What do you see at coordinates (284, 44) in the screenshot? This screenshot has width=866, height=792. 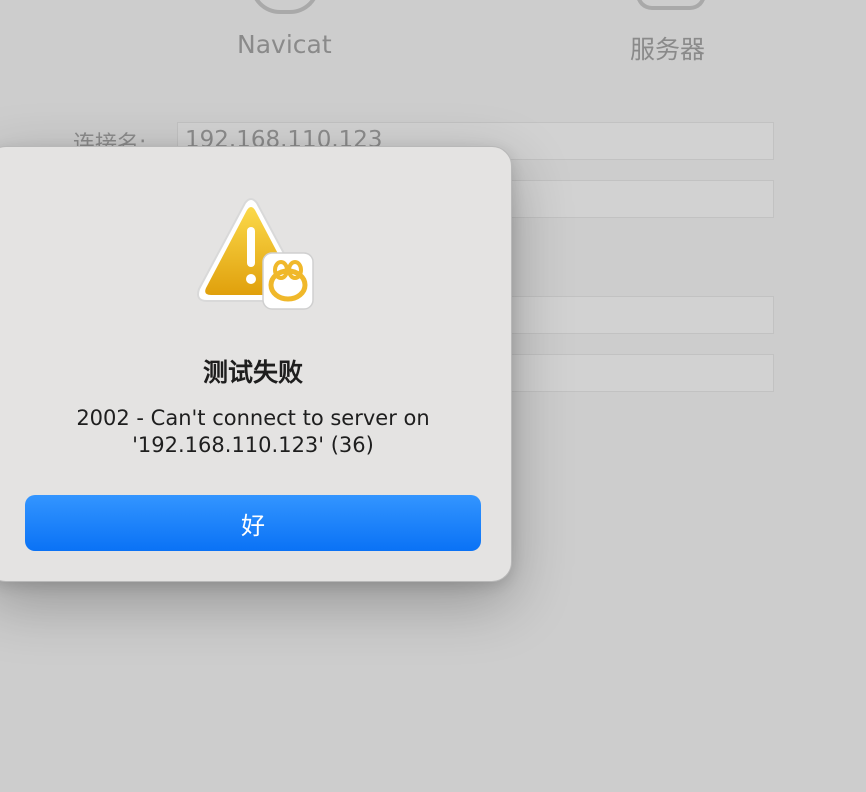 I see `tab-navicat: Navicat` at bounding box center [284, 44].